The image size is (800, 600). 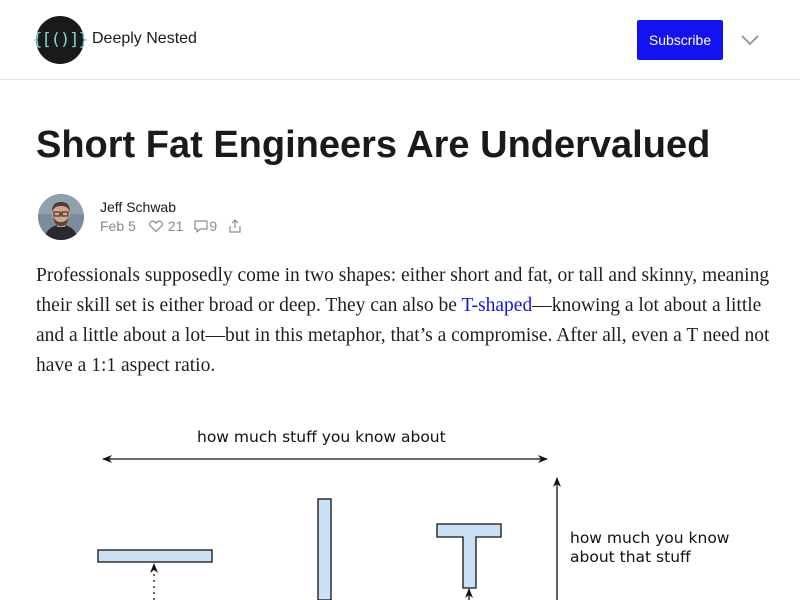 What do you see at coordinates (680, 40) in the screenshot?
I see `subscribe-button: Subscribe` at bounding box center [680, 40].